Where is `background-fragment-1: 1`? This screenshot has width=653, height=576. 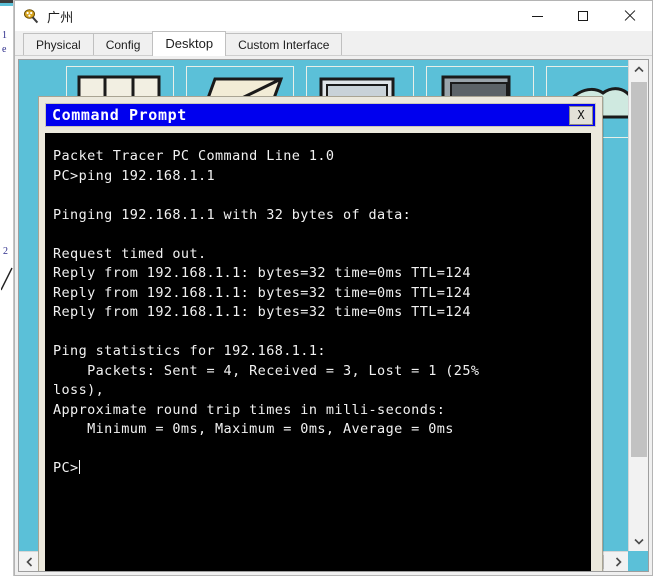 background-fragment-1: 1 is located at coordinates (4, 35).